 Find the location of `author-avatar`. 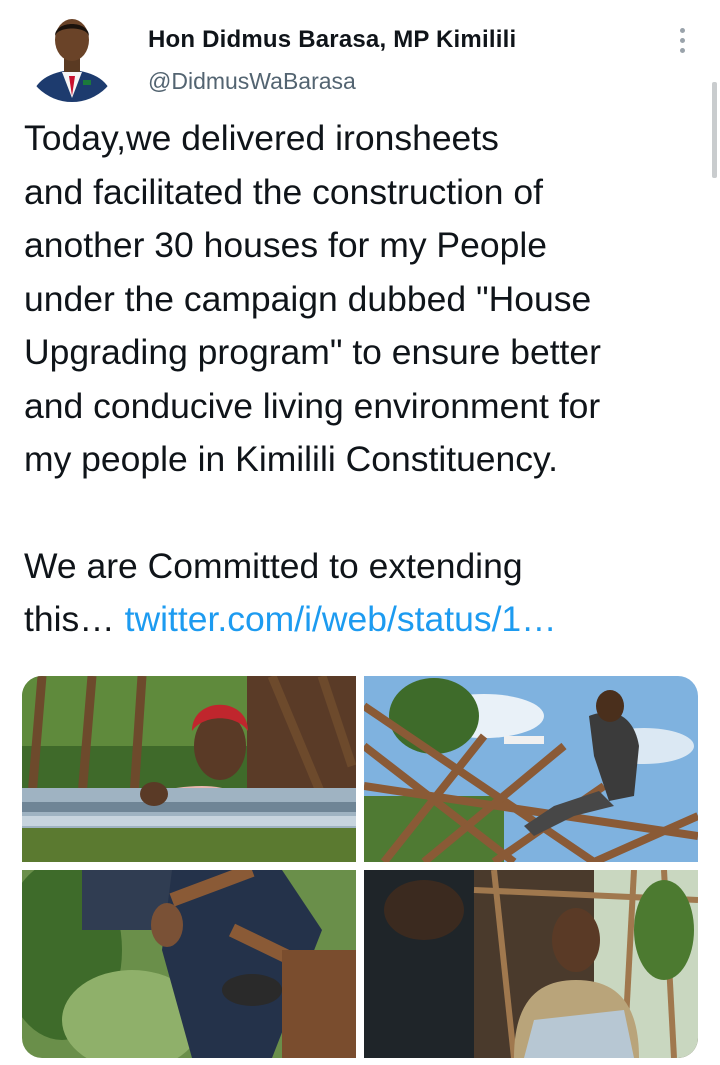

author-avatar is located at coordinates (72, 54).